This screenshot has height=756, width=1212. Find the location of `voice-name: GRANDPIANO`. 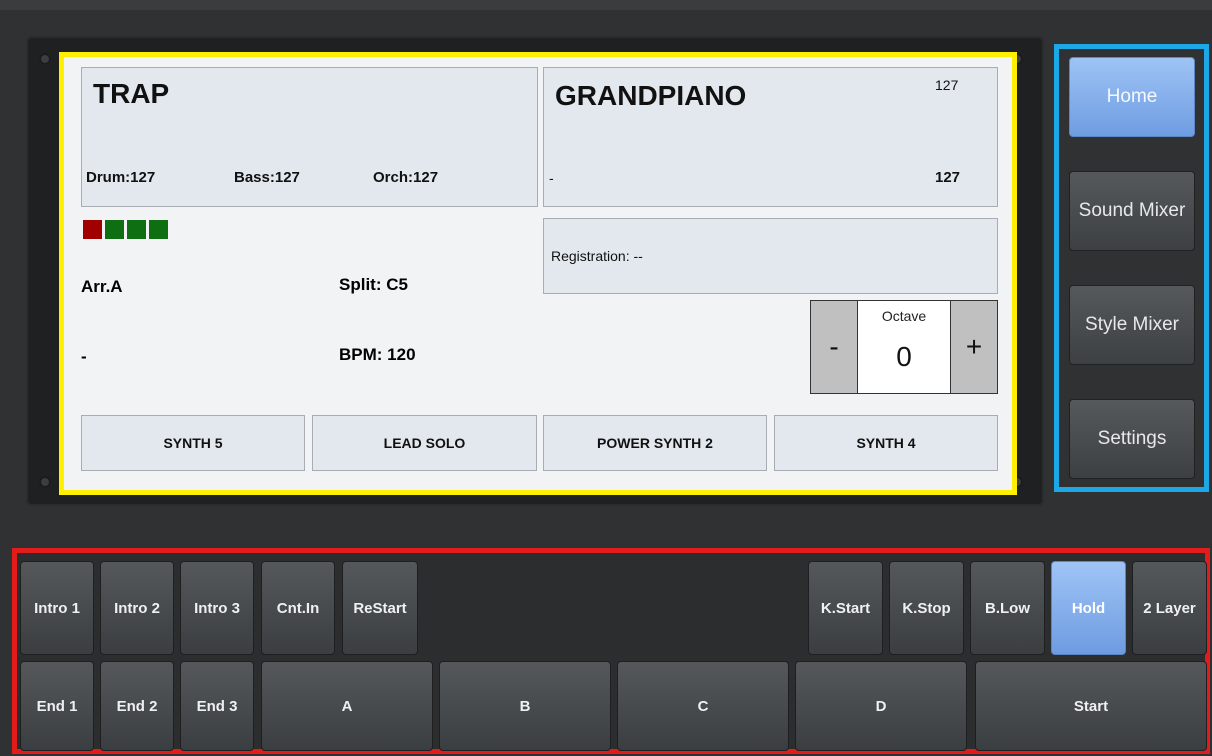

voice-name: GRANDPIANO is located at coordinates (651, 95).